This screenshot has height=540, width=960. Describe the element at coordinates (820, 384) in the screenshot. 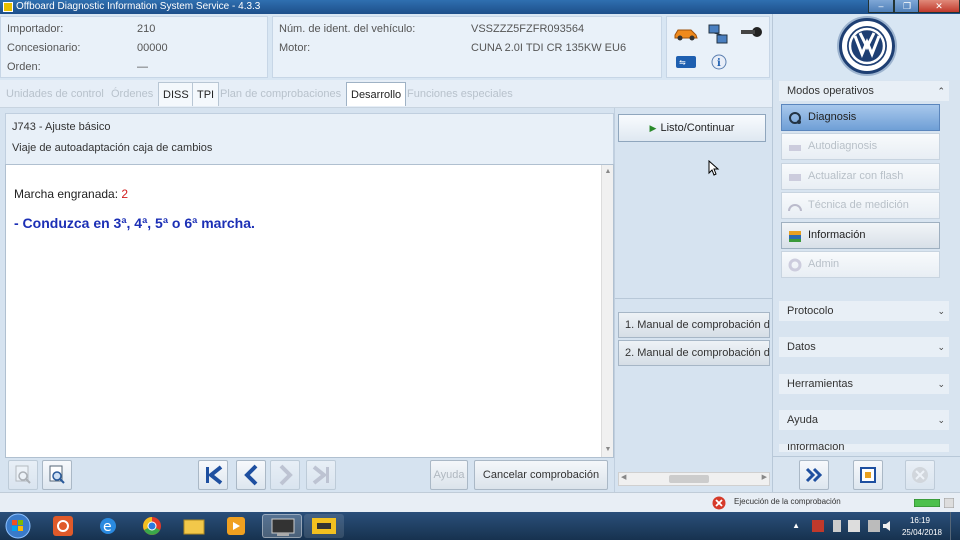

I see `section-label: Herramientas` at that location.